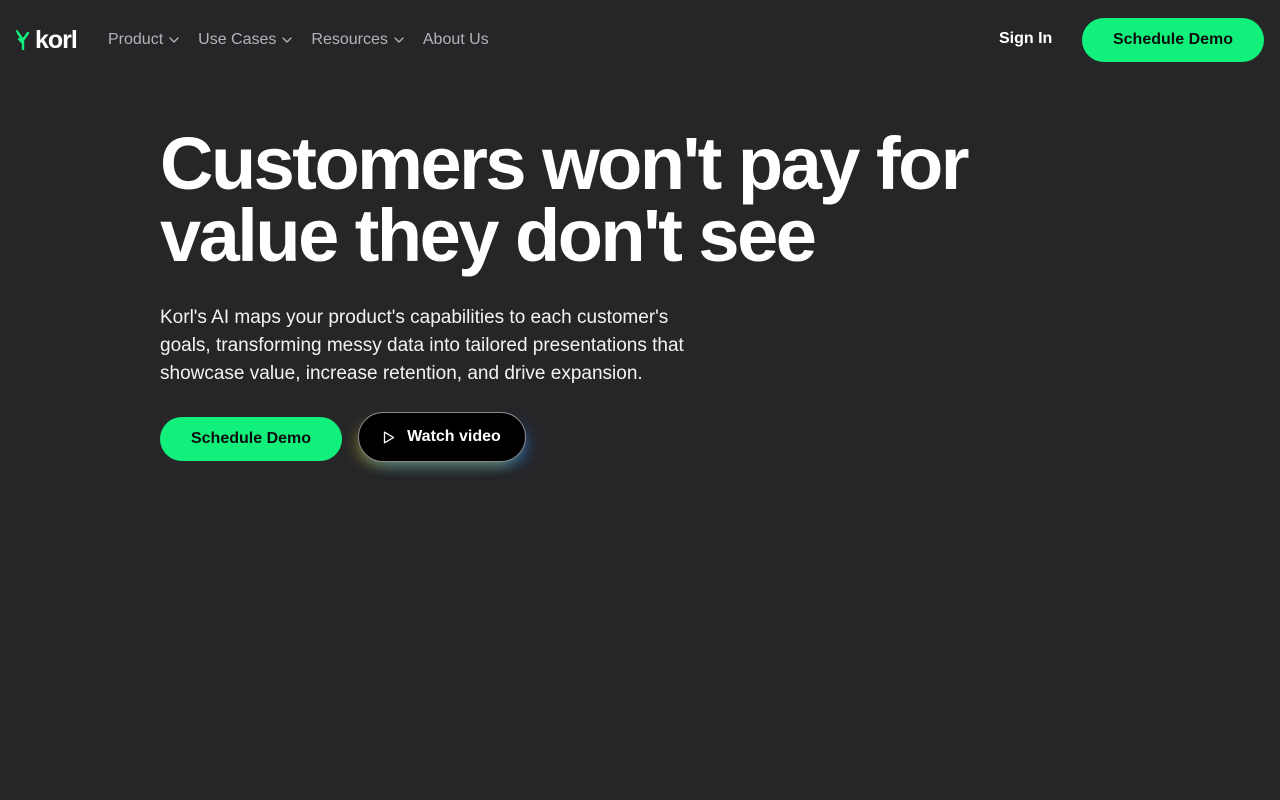 The height and width of the screenshot is (800, 1280). I want to click on watch-video-label: Watch video, so click(454, 436).